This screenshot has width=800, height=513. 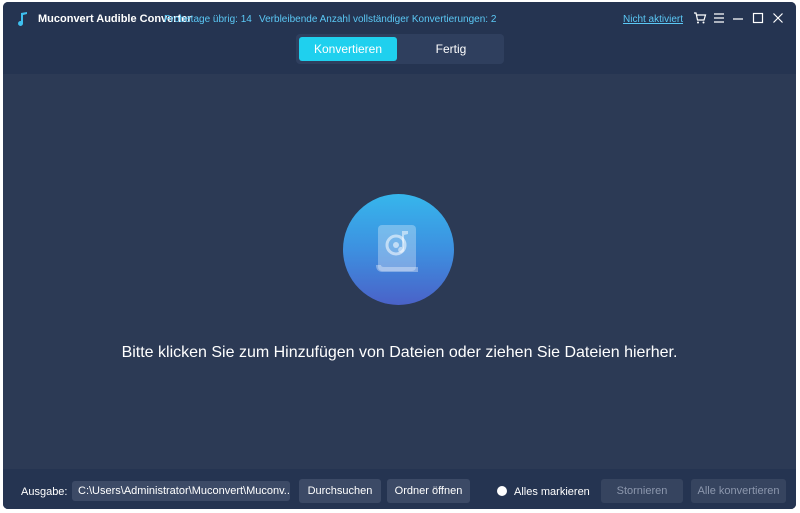 I want to click on audiobook-icon, so click(x=397, y=248).